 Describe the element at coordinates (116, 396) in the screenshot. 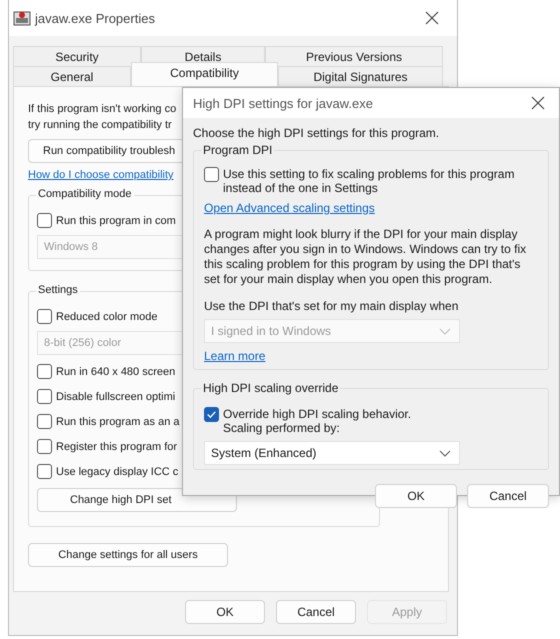

I see `checkbox-label: Disable fullscreen optimi` at that location.